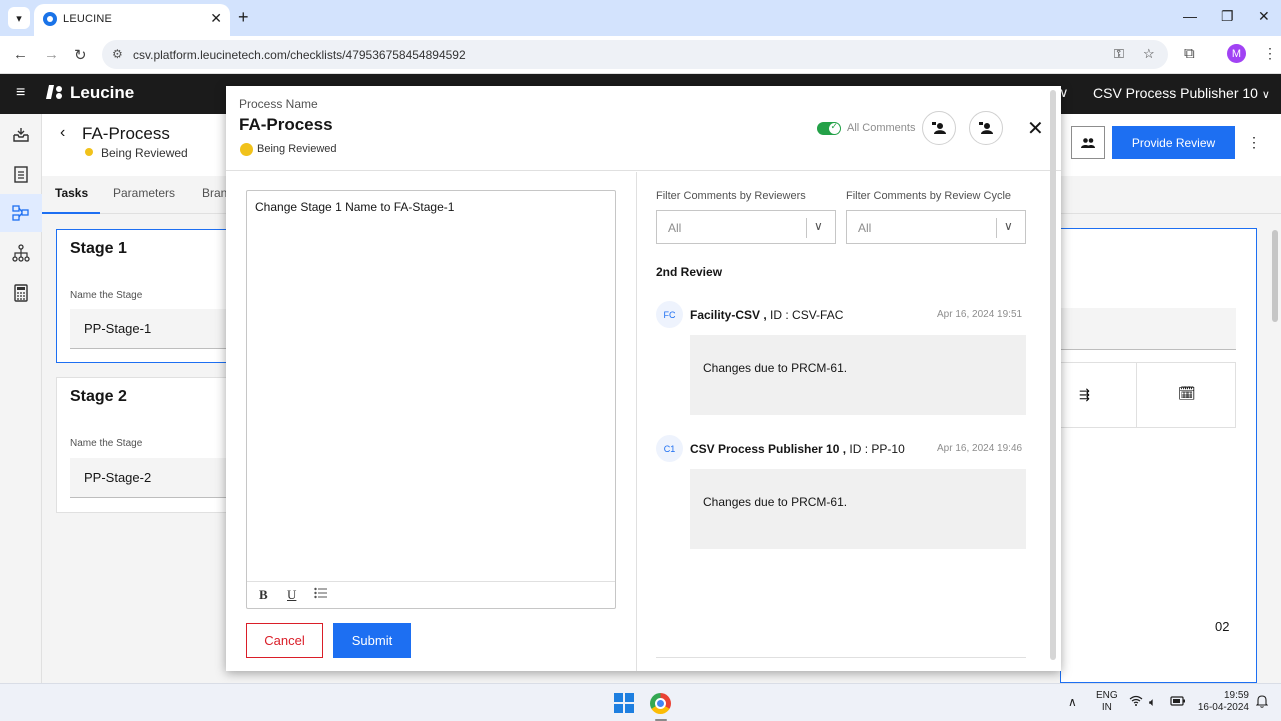 This screenshot has width=1281, height=721. Describe the element at coordinates (117, 54) in the screenshot. I see `site-settings-icon: ⚙` at that location.